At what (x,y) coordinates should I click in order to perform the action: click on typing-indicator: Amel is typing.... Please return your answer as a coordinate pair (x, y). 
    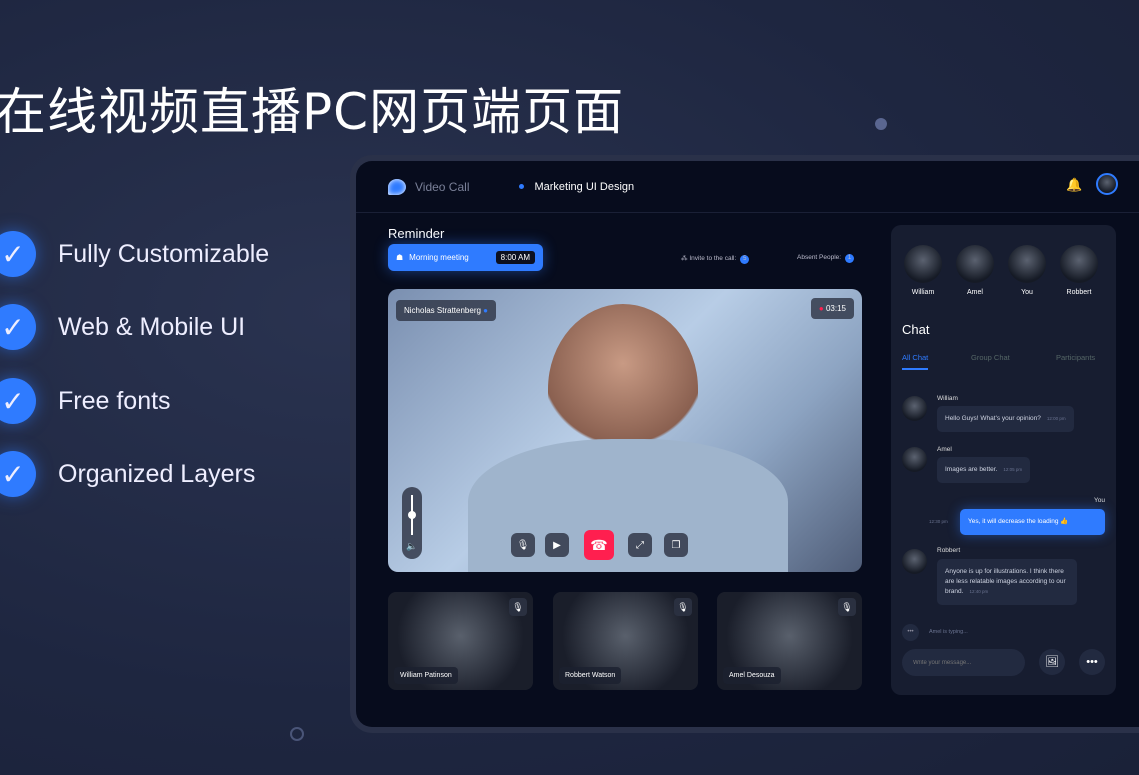
    Looking at the image, I should click on (948, 632).